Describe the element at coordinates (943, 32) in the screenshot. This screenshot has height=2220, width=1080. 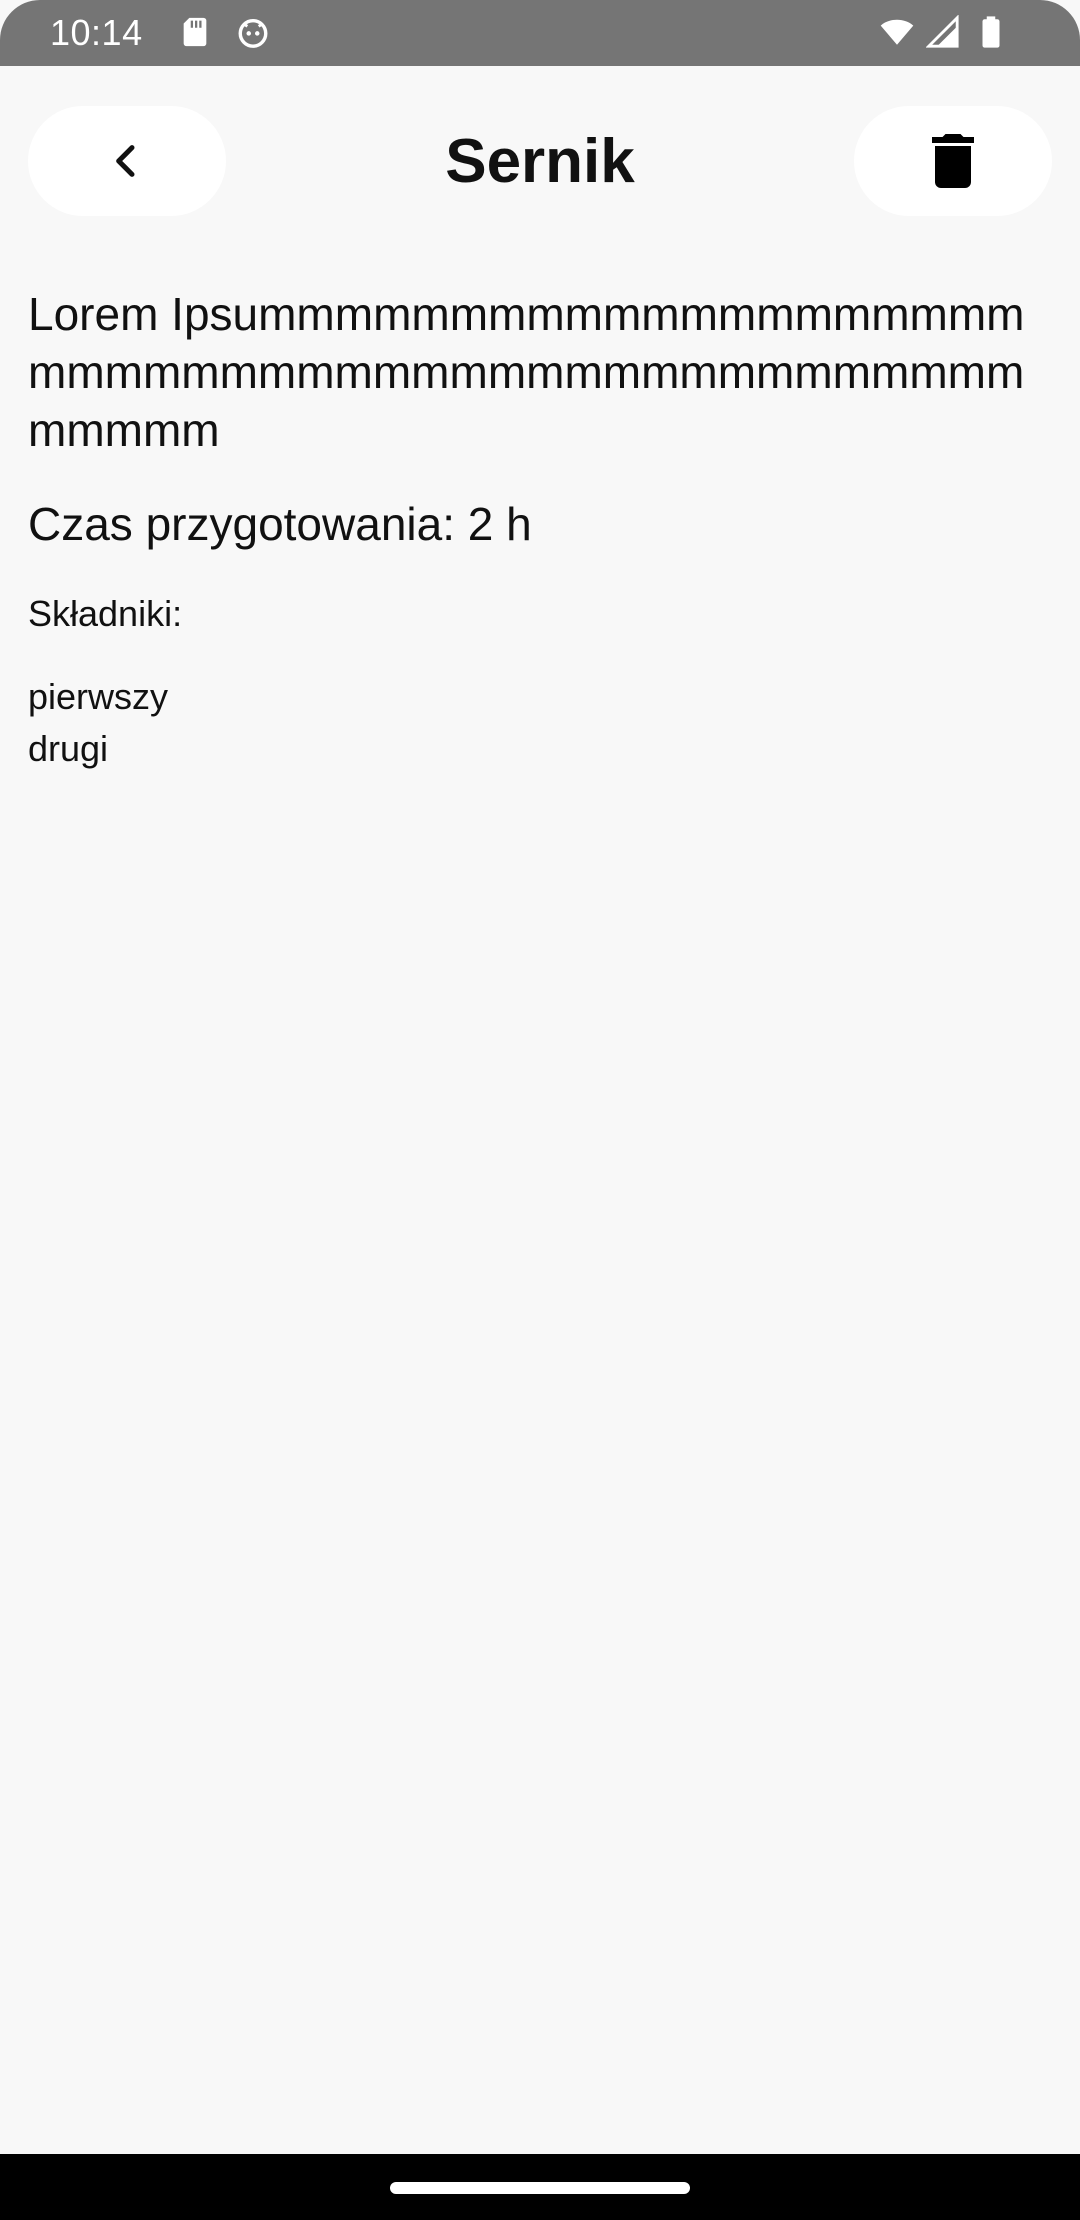
I see `cellular-signal-icon` at that location.